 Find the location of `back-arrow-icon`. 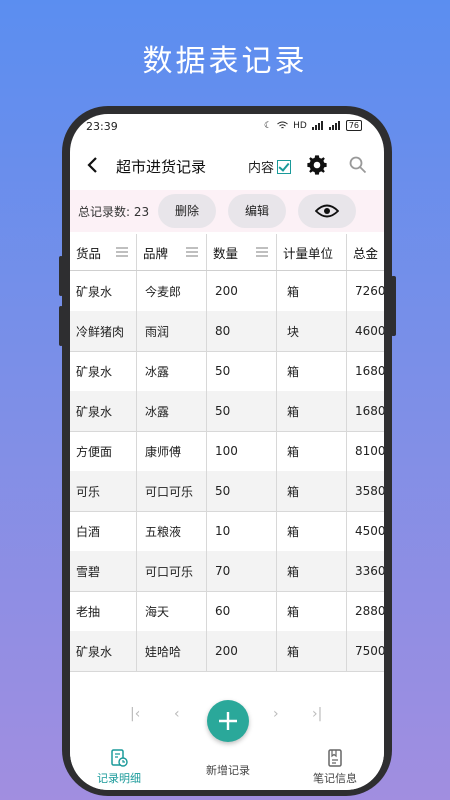

back-arrow-icon is located at coordinates (93, 165).